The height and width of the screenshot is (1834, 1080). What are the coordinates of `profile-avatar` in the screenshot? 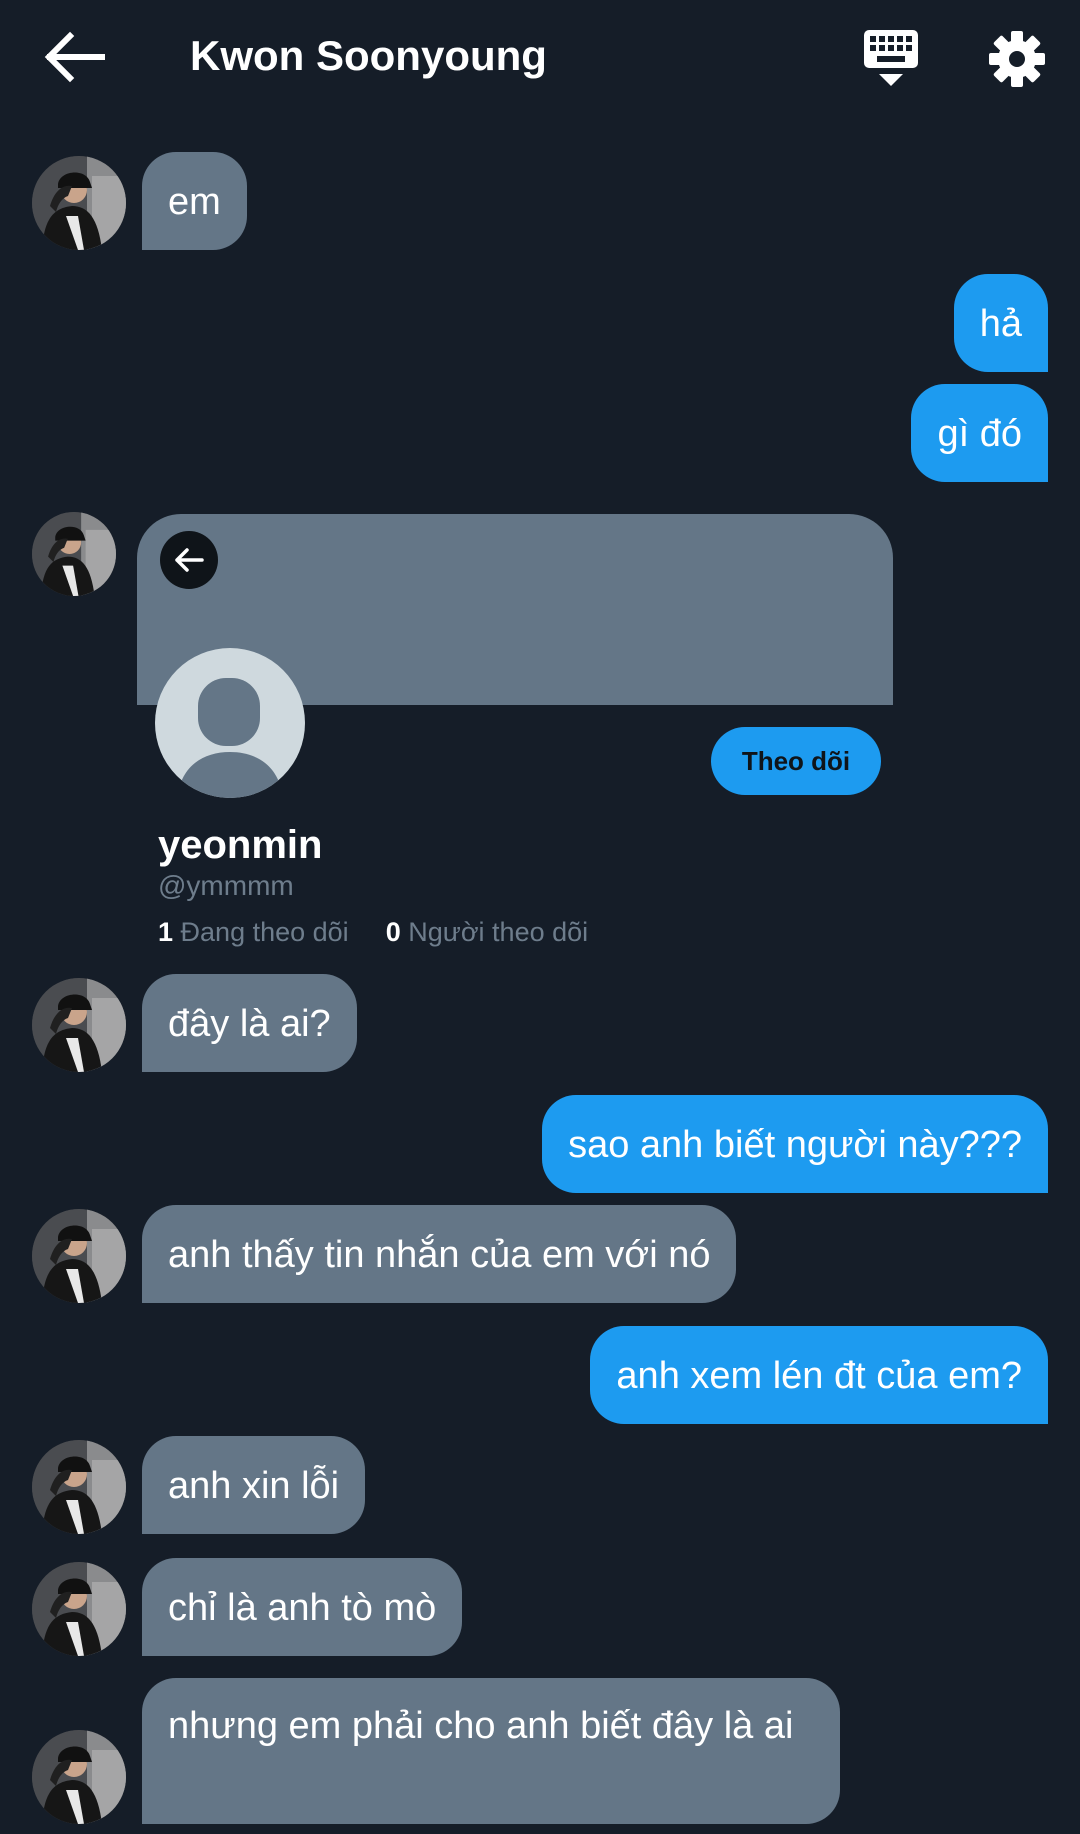 It's located at (230, 723).